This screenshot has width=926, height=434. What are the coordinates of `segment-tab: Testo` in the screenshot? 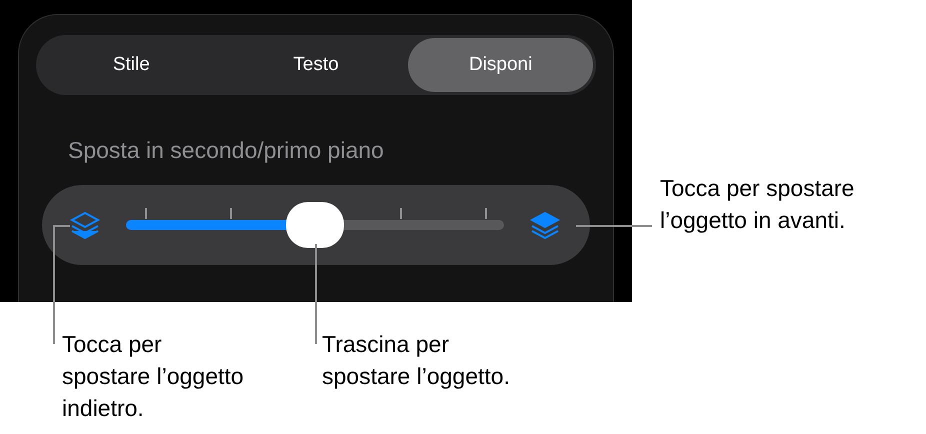 It's located at (316, 65).